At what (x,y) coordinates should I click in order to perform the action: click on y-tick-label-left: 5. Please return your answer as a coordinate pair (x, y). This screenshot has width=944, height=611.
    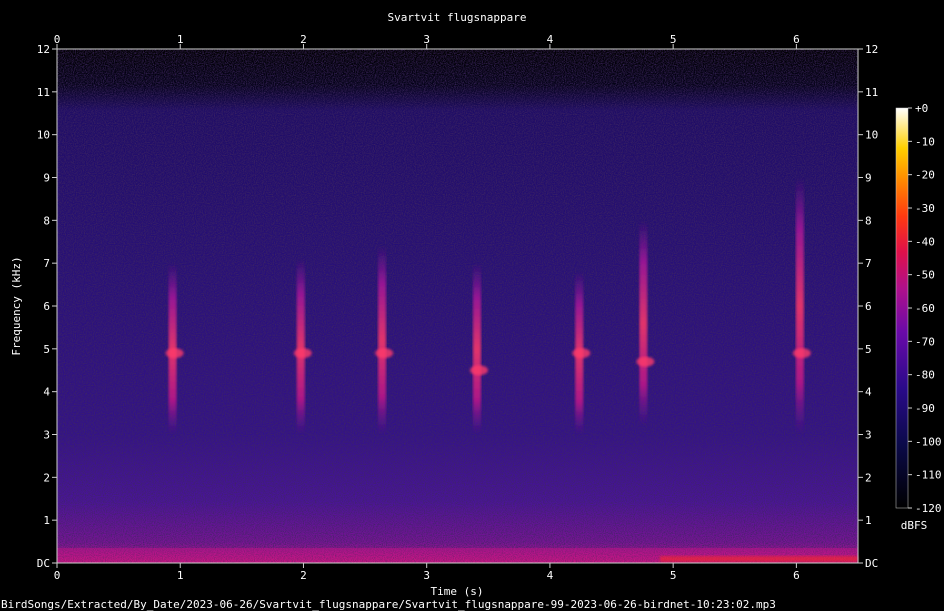
    Looking at the image, I should click on (46, 349).